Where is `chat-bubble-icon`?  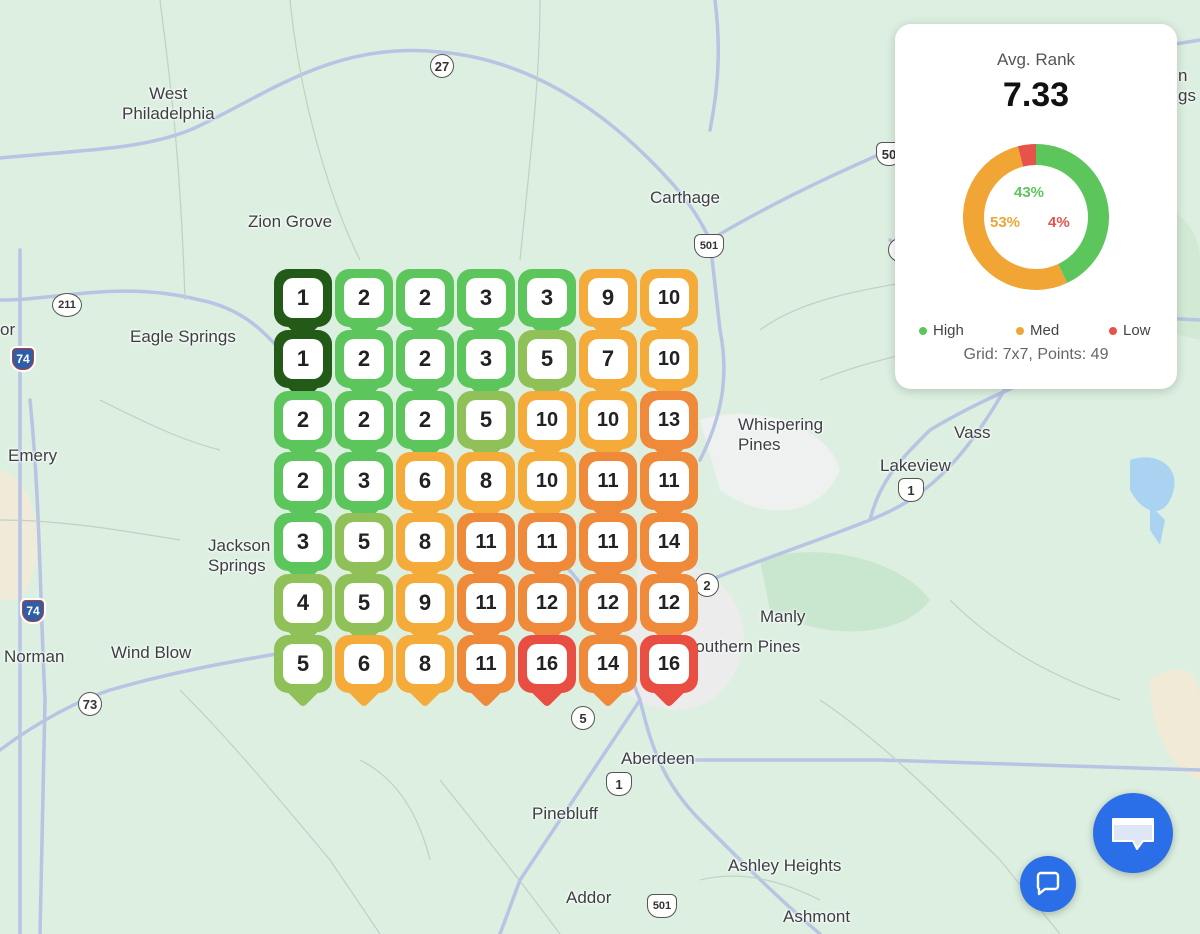 chat-bubble-icon is located at coordinates (1048, 883).